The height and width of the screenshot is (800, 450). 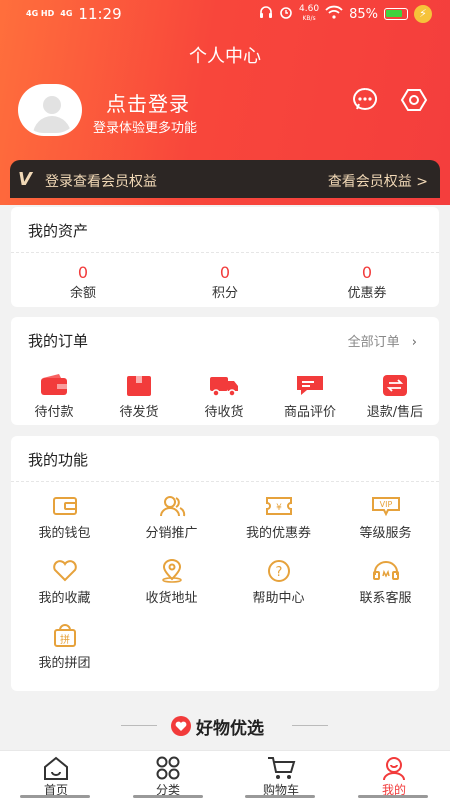 I want to click on coupon-icon: ¥, so click(x=279, y=506).